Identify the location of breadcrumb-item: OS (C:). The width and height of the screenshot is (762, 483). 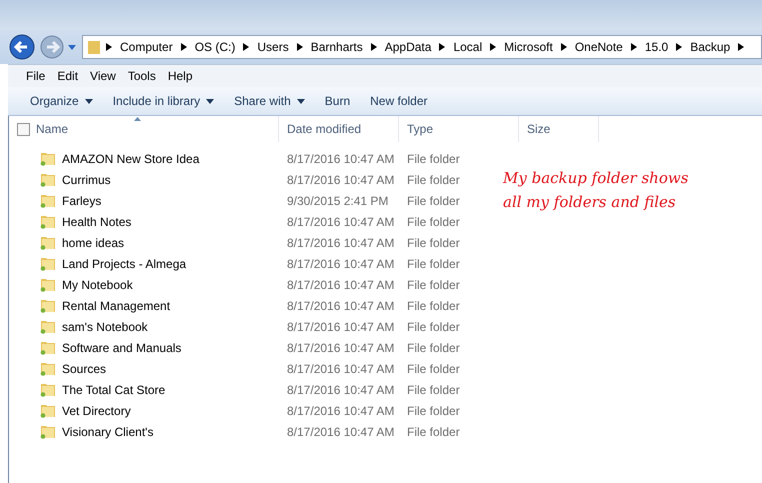
(215, 47).